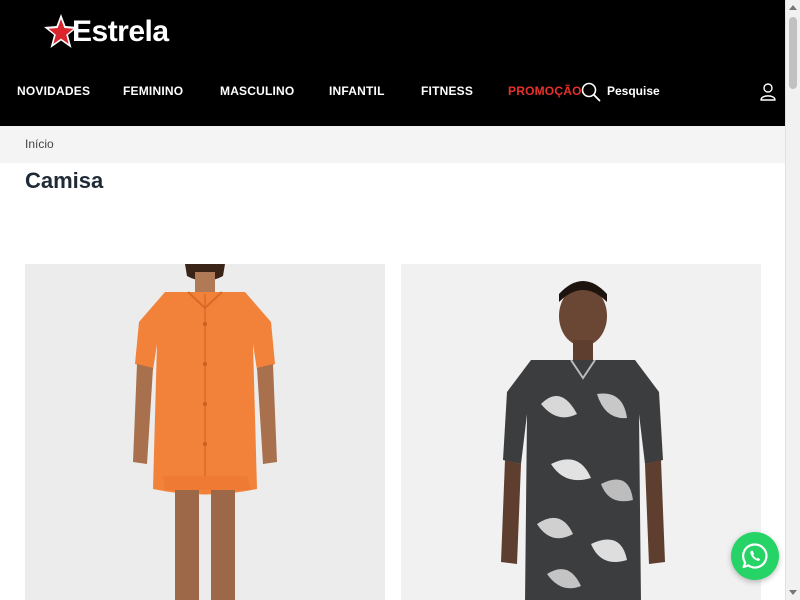 The width and height of the screenshot is (800, 600). I want to click on search-icon, so click(591, 92).